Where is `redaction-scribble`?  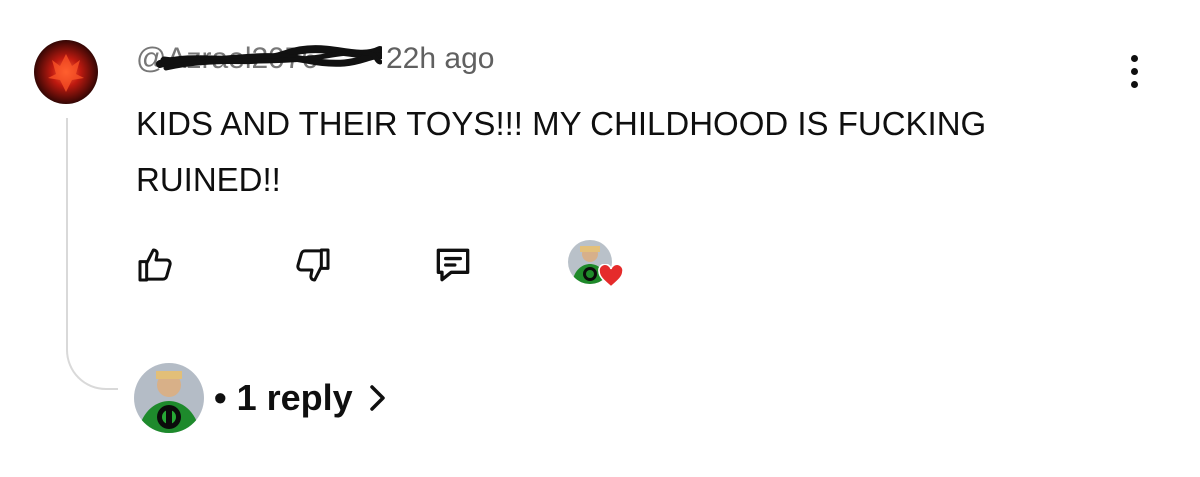
redaction-scribble is located at coordinates (269, 58).